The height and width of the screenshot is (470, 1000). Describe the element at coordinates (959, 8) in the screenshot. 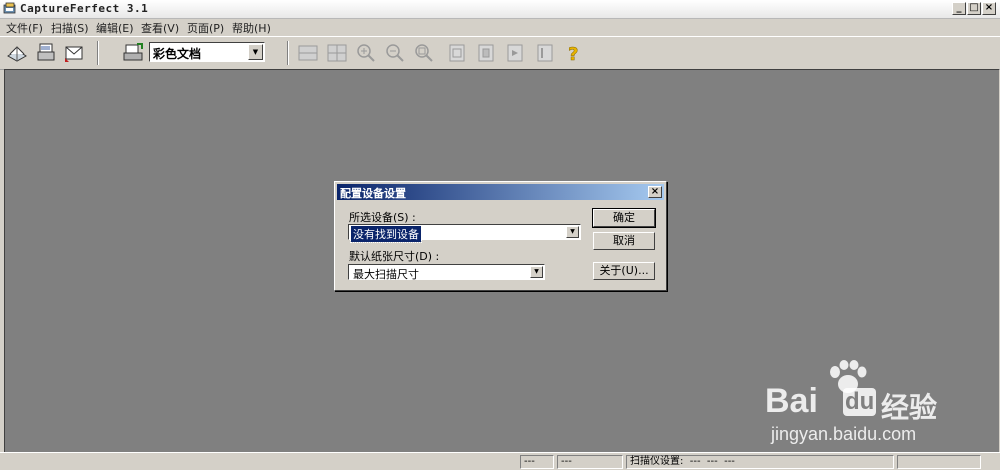

I see `minimize-button: _` at that location.